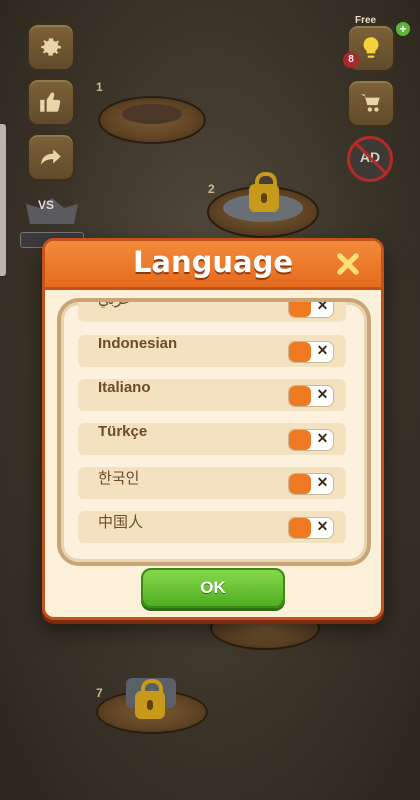  Describe the element at coordinates (351, 60) in the screenshot. I see `hint-count-badge: 8` at that location.